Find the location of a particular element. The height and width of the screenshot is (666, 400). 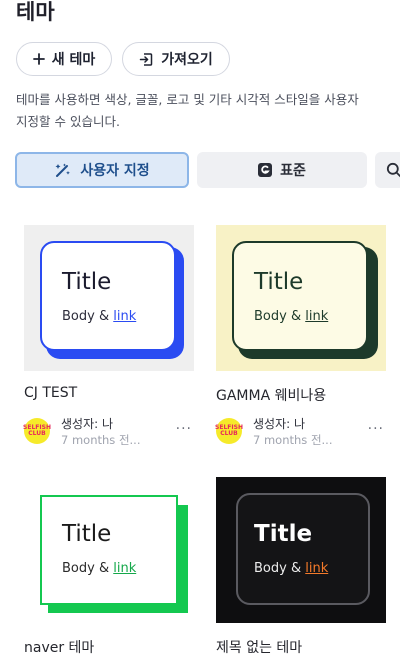

description-line-2: 지정할 수 있습니다. is located at coordinates (68, 121).